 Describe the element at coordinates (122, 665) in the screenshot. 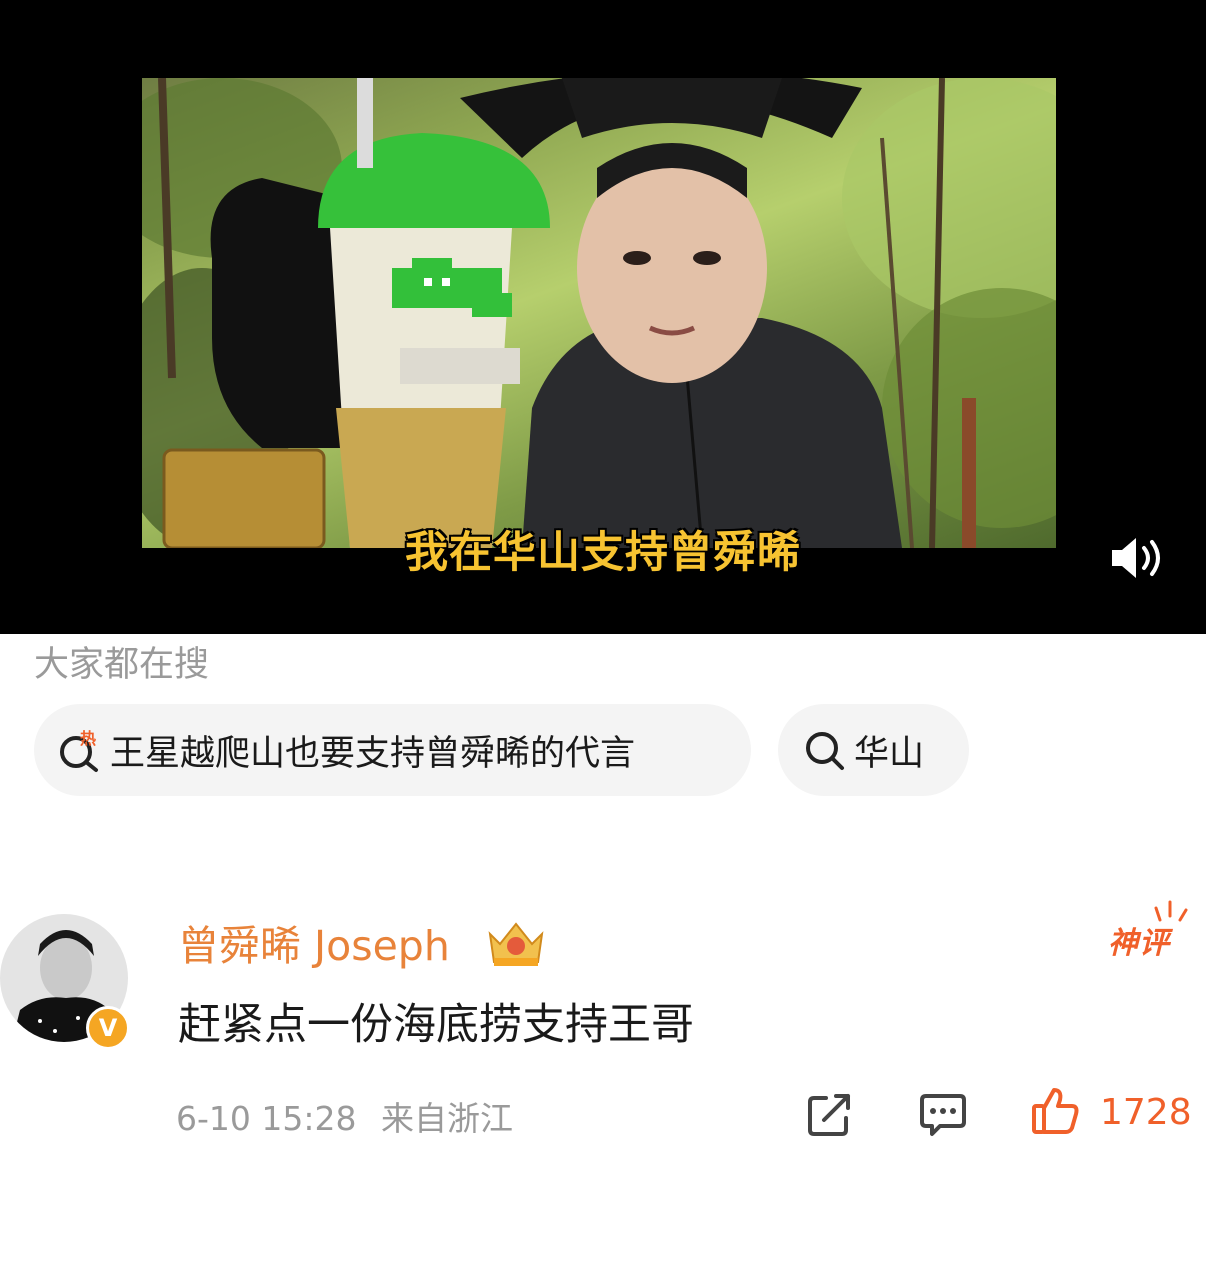

I see `search-section-title: 大家都在搜` at that location.